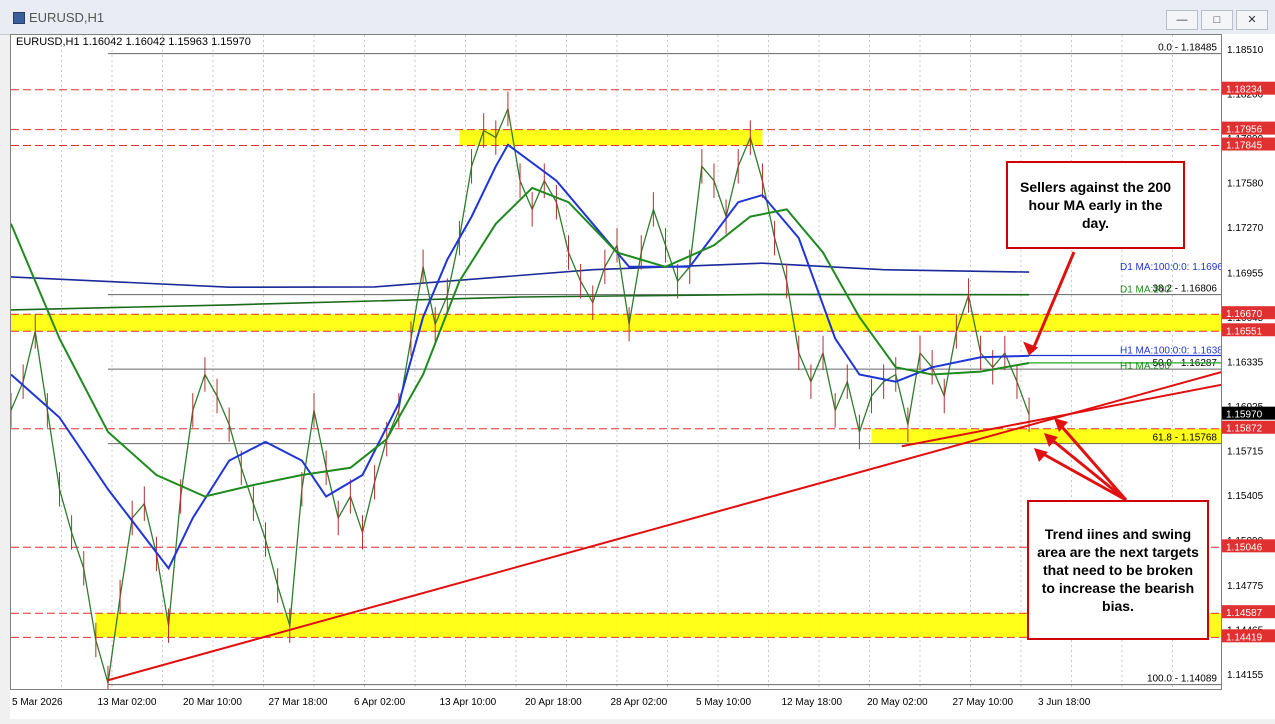 This screenshot has width=1275, height=724. I want to click on x-tick-label: 20 Apr 18:00, so click(553, 702).